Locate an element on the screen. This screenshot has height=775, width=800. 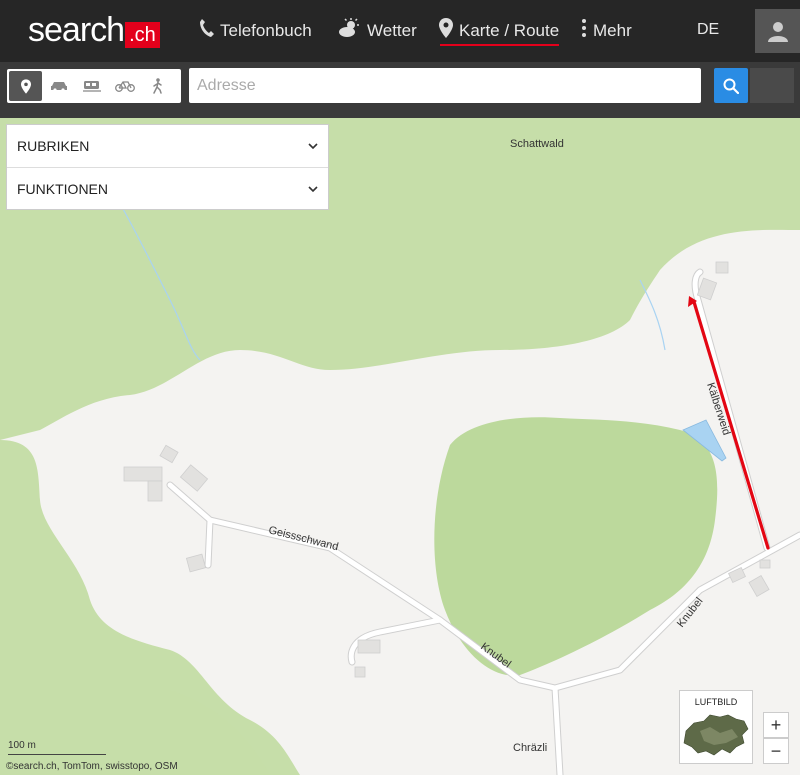
zoom-out-button: − is located at coordinates (776, 751).